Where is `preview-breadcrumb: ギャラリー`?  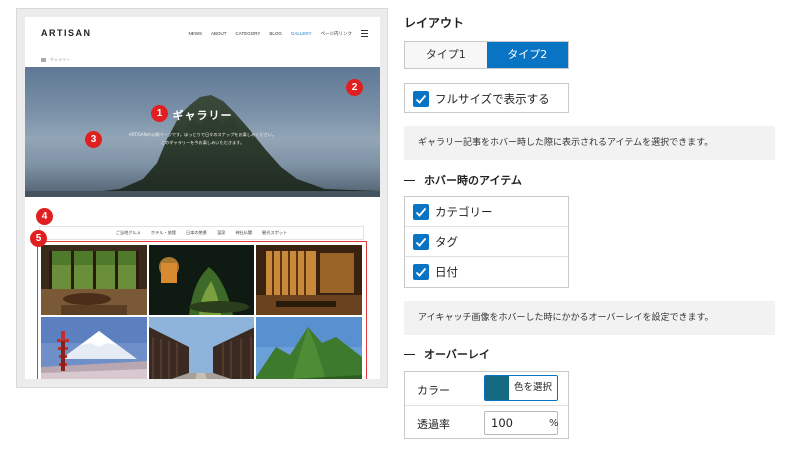
preview-breadcrumb: ギャラリー is located at coordinates (55, 60).